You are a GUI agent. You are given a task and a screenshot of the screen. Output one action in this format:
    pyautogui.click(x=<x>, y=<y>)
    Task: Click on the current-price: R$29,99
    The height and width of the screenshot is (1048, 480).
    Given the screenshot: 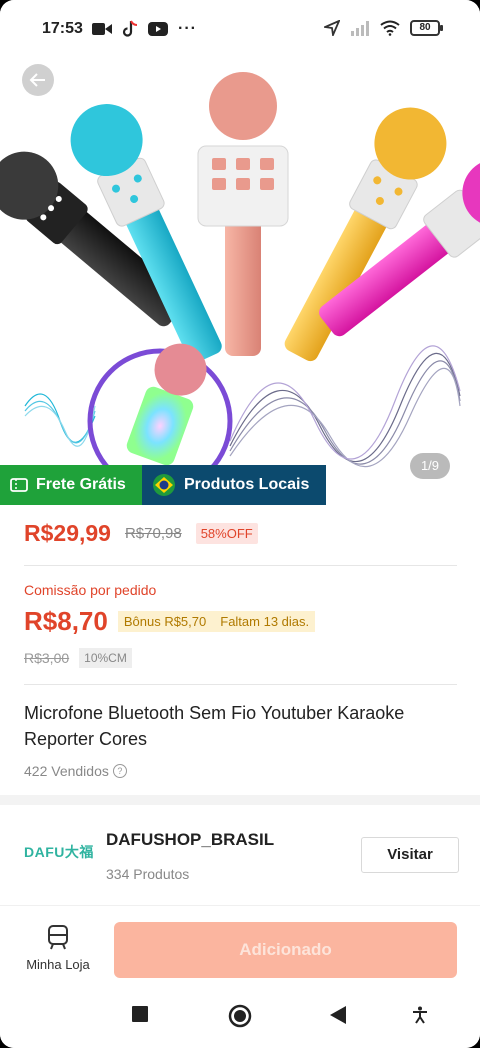 What is the action you would take?
    pyautogui.click(x=67, y=533)
    